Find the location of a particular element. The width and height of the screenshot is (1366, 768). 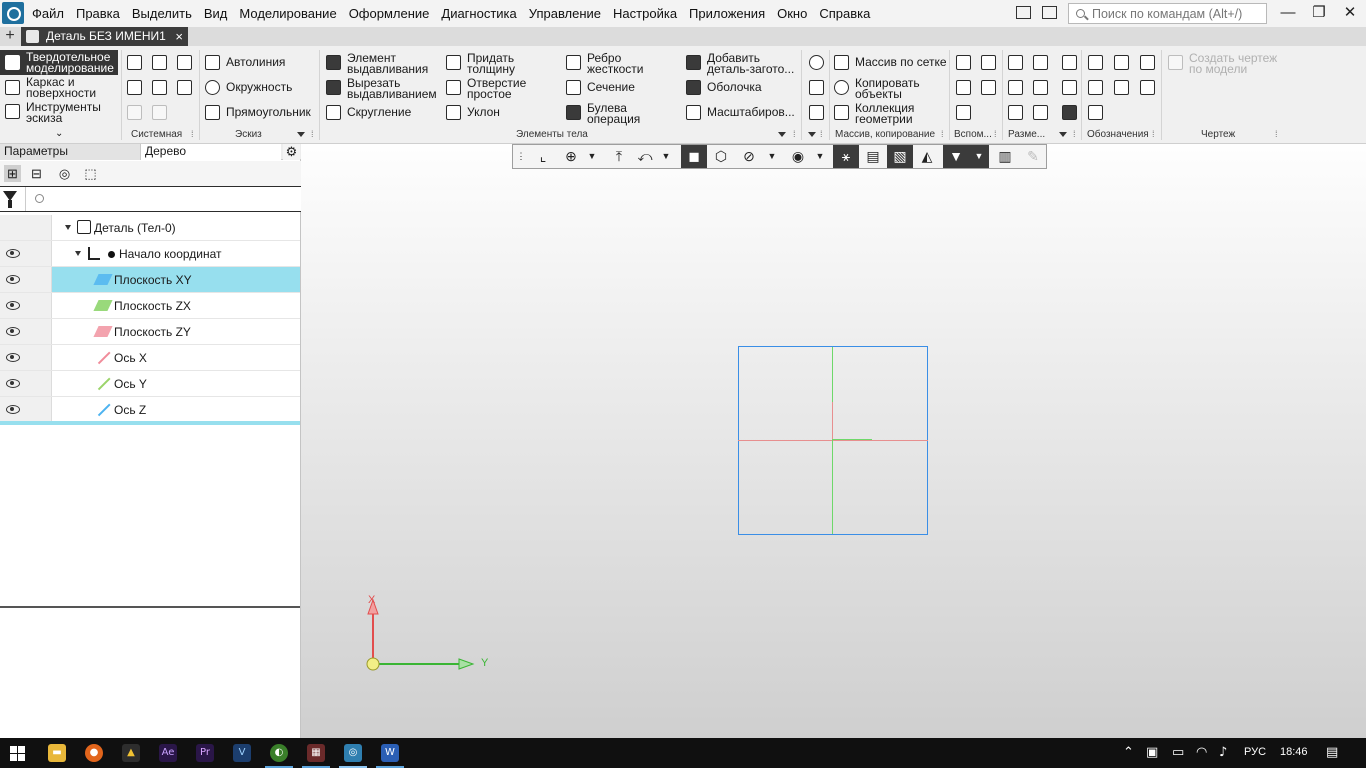

base-icon is located at coordinates (1121, 62).